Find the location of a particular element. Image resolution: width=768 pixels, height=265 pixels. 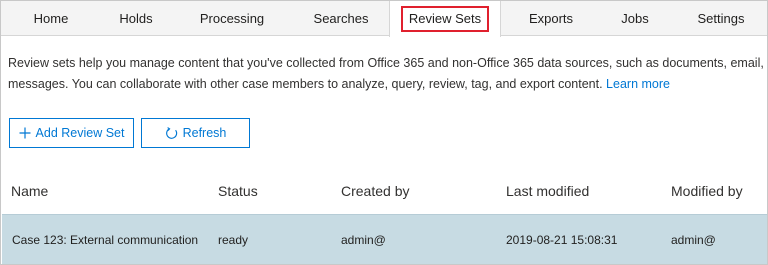

refresh-icon is located at coordinates (171, 133).